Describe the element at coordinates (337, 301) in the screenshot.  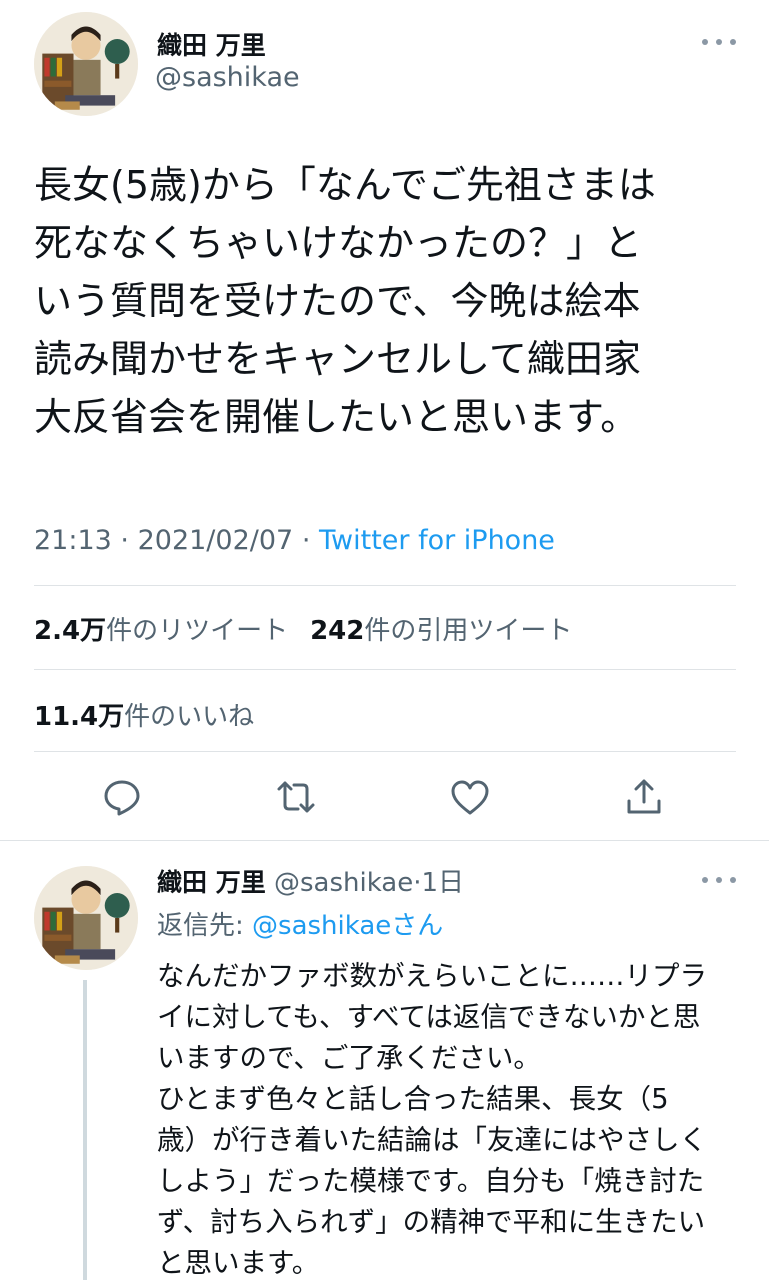
I see `tweet-text-line: いう質問を受けたので、今晩は絵本` at that location.